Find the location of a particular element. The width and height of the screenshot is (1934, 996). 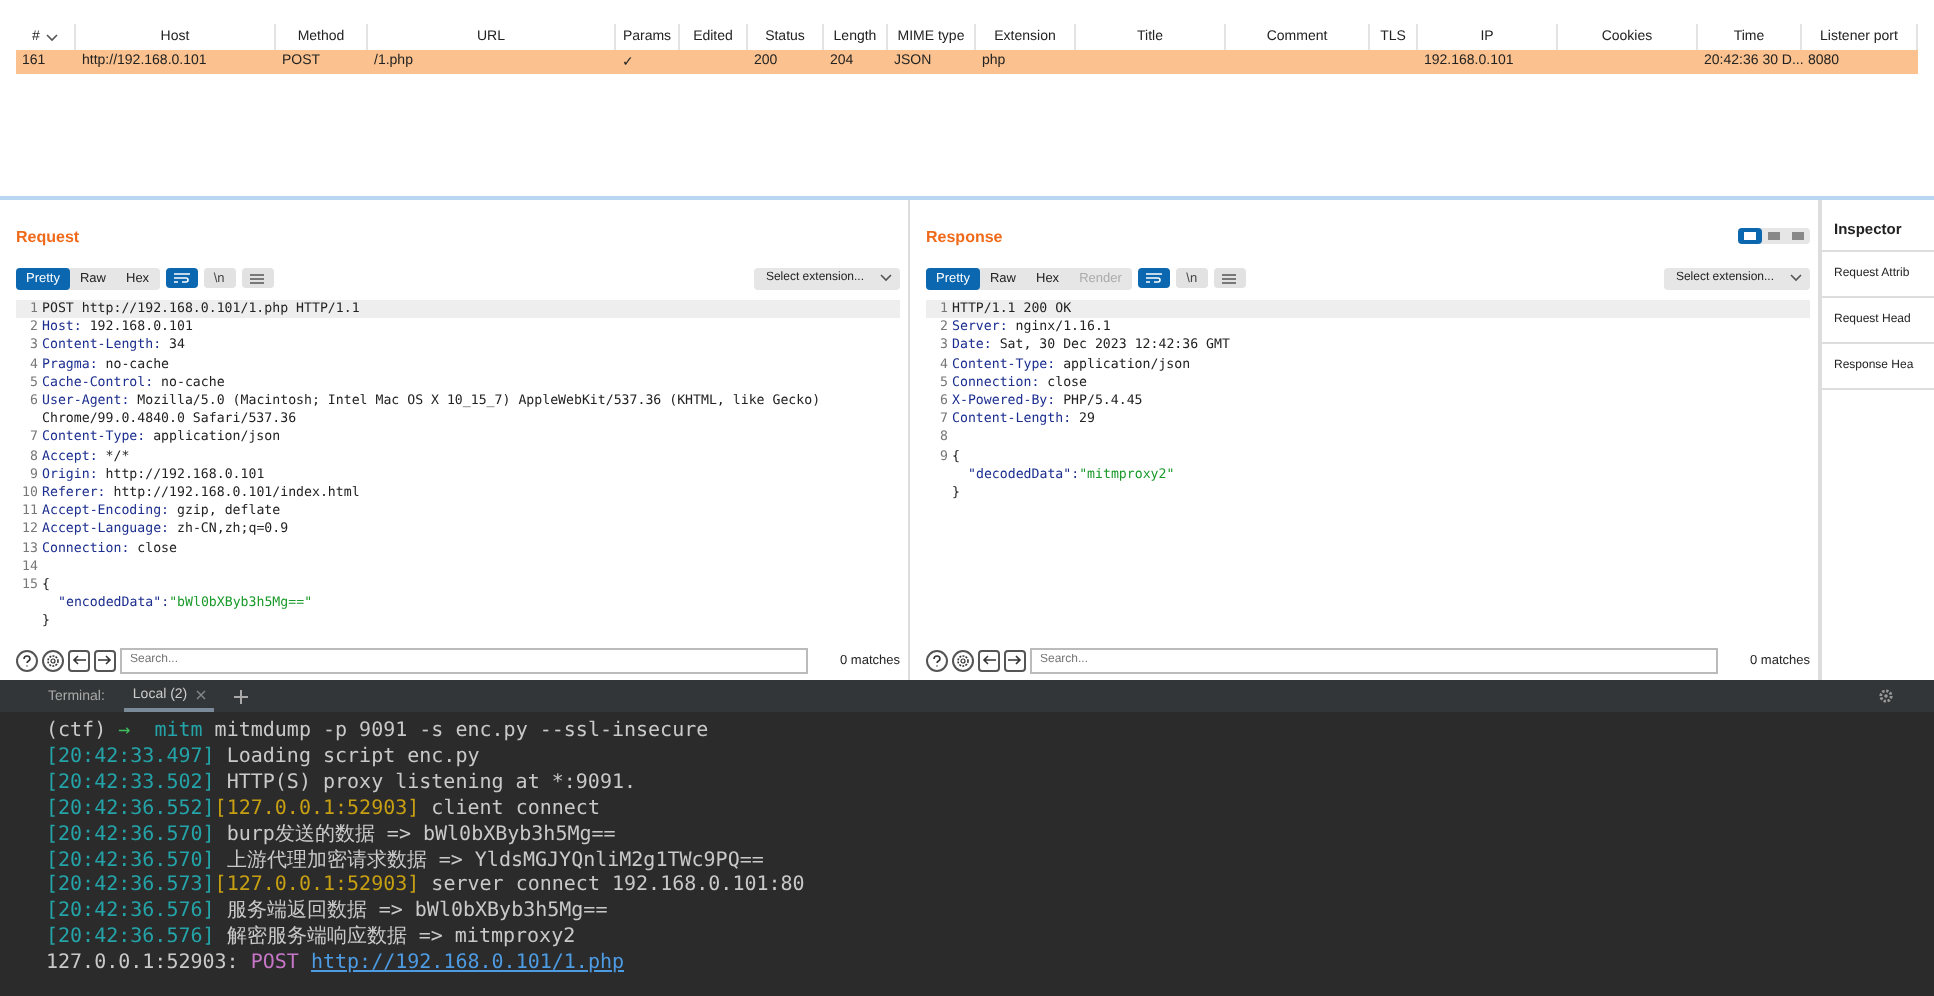

terminal-line: (ctf) → mitm mitmdump -p 9091 -s enc.py --ssl-insecure is located at coordinates (378, 733).